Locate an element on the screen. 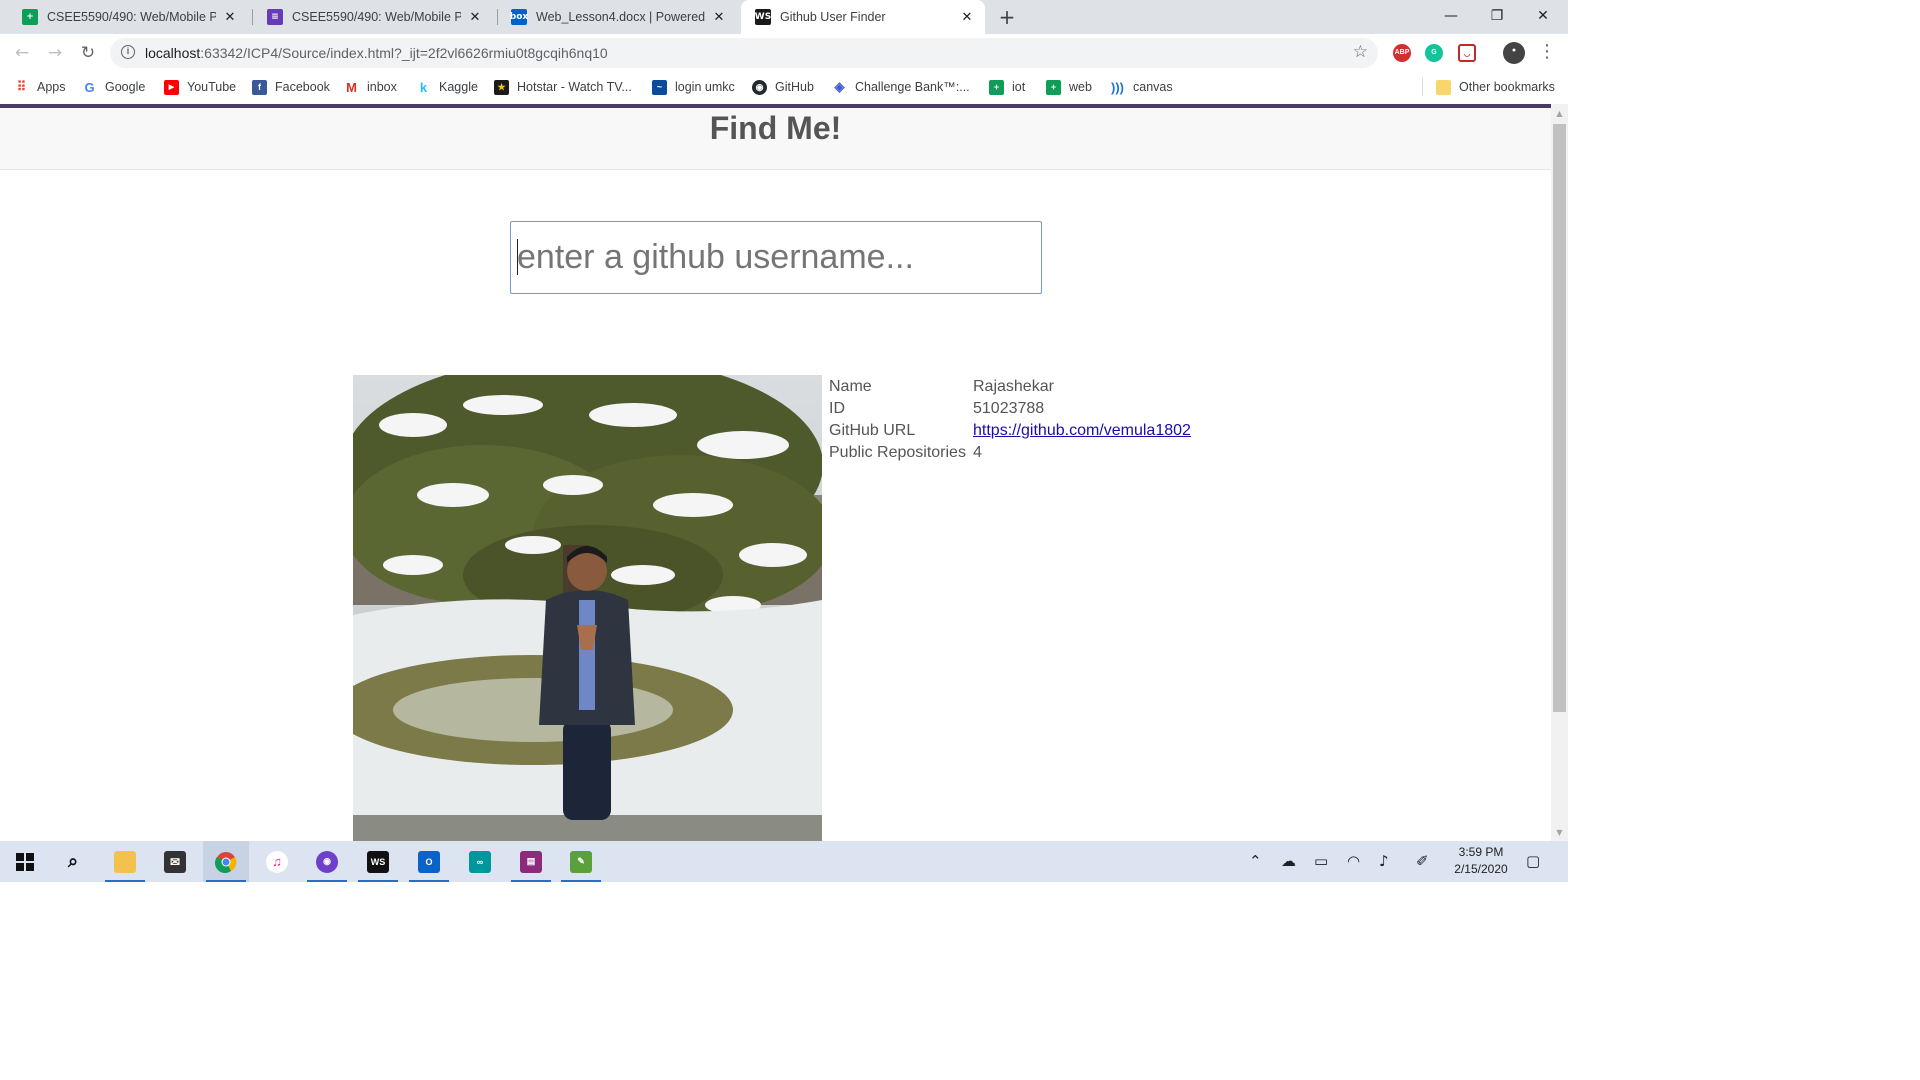 This screenshot has height=1080, width=1920. back-button: ← is located at coordinates (22, 53).